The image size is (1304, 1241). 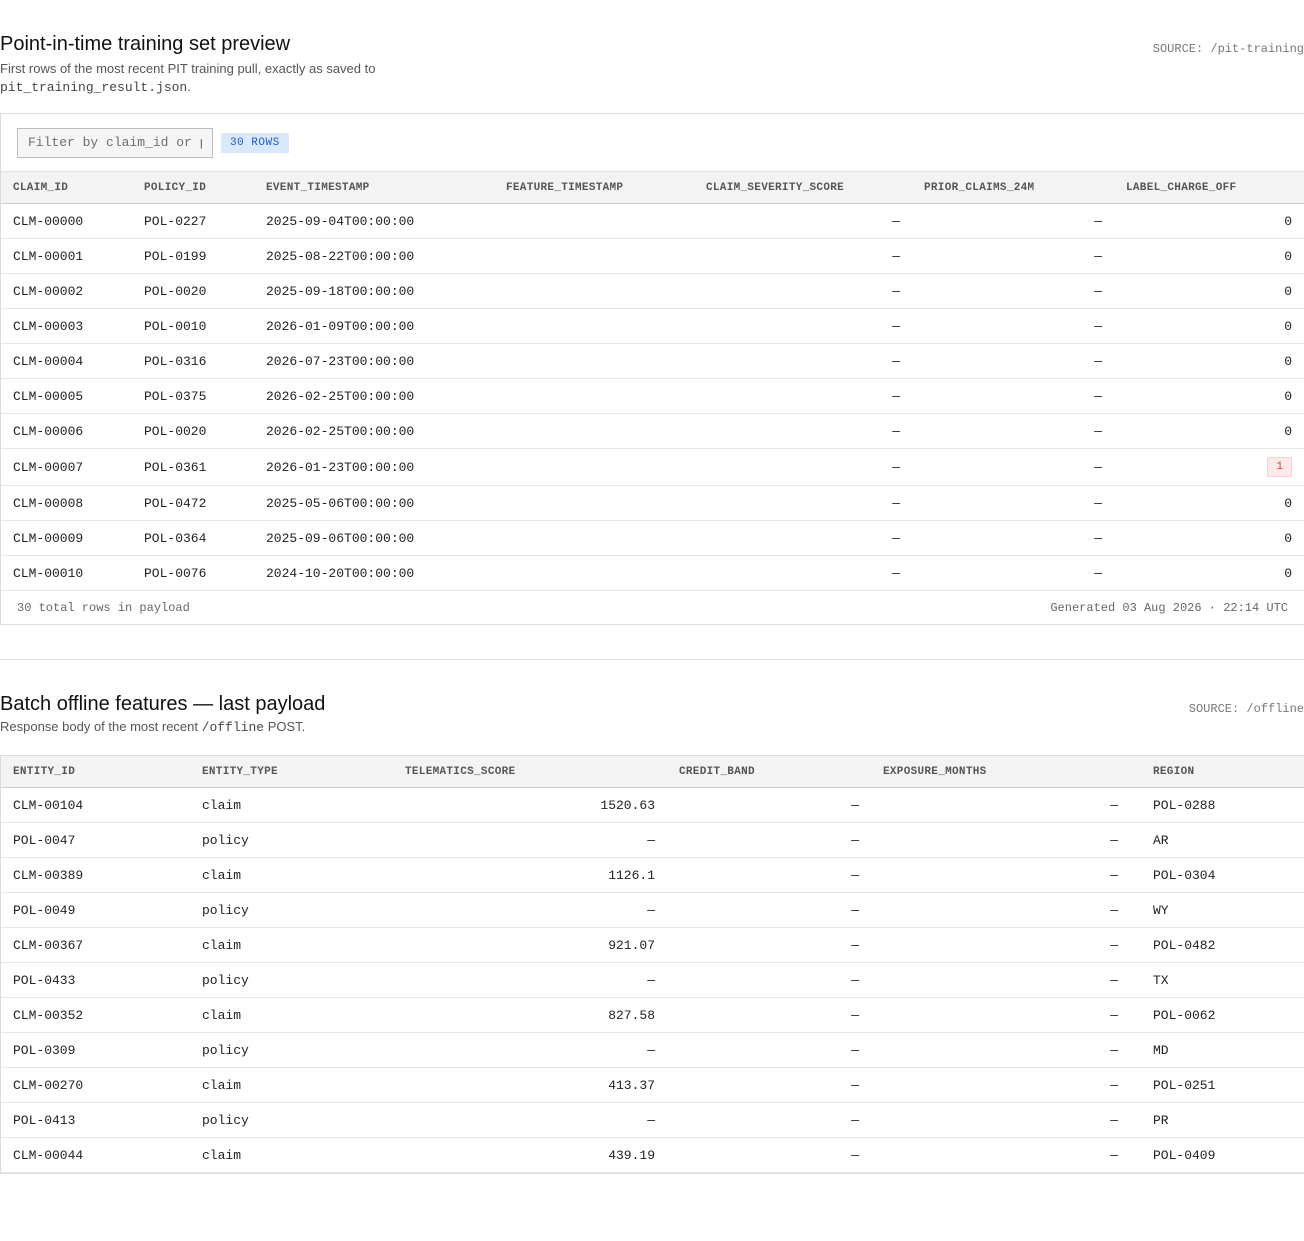 I want to click on cell-event-timestamp: 2025-09-04T00:00:00, so click(x=374, y=221).